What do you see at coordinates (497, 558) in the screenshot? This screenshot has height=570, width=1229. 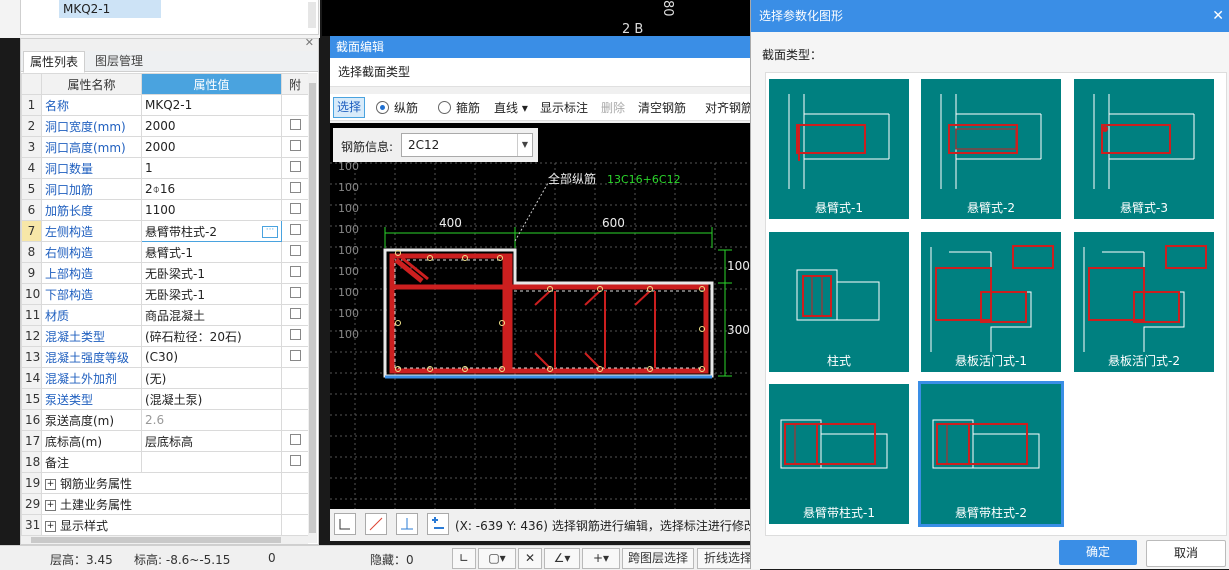 I see `select-mode-icon: ▢▾` at bounding box center [497, 558].